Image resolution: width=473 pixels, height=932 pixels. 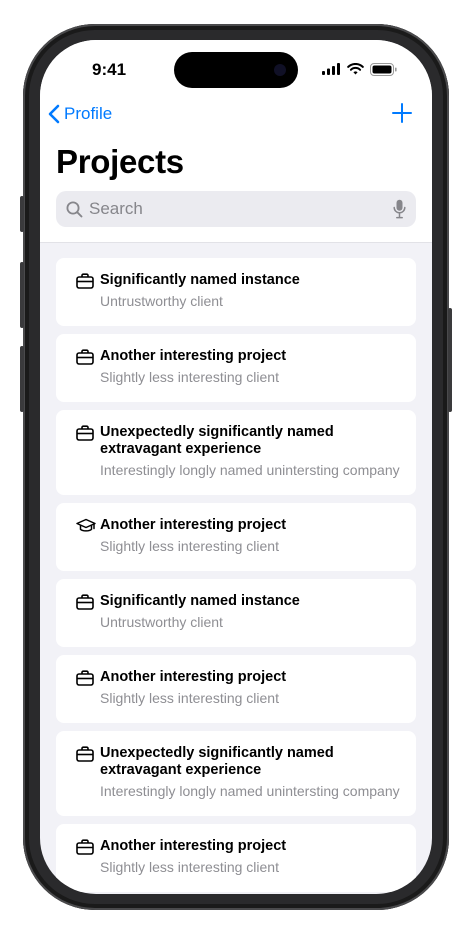 I want to click on search-icon, so click(x=74, y=209).